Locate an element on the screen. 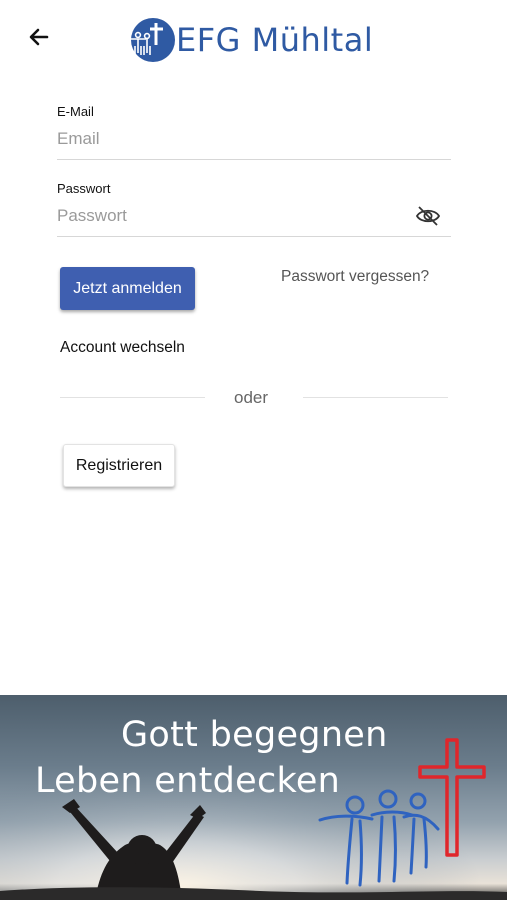  divider-line-left is located at coordinates (132, 397).